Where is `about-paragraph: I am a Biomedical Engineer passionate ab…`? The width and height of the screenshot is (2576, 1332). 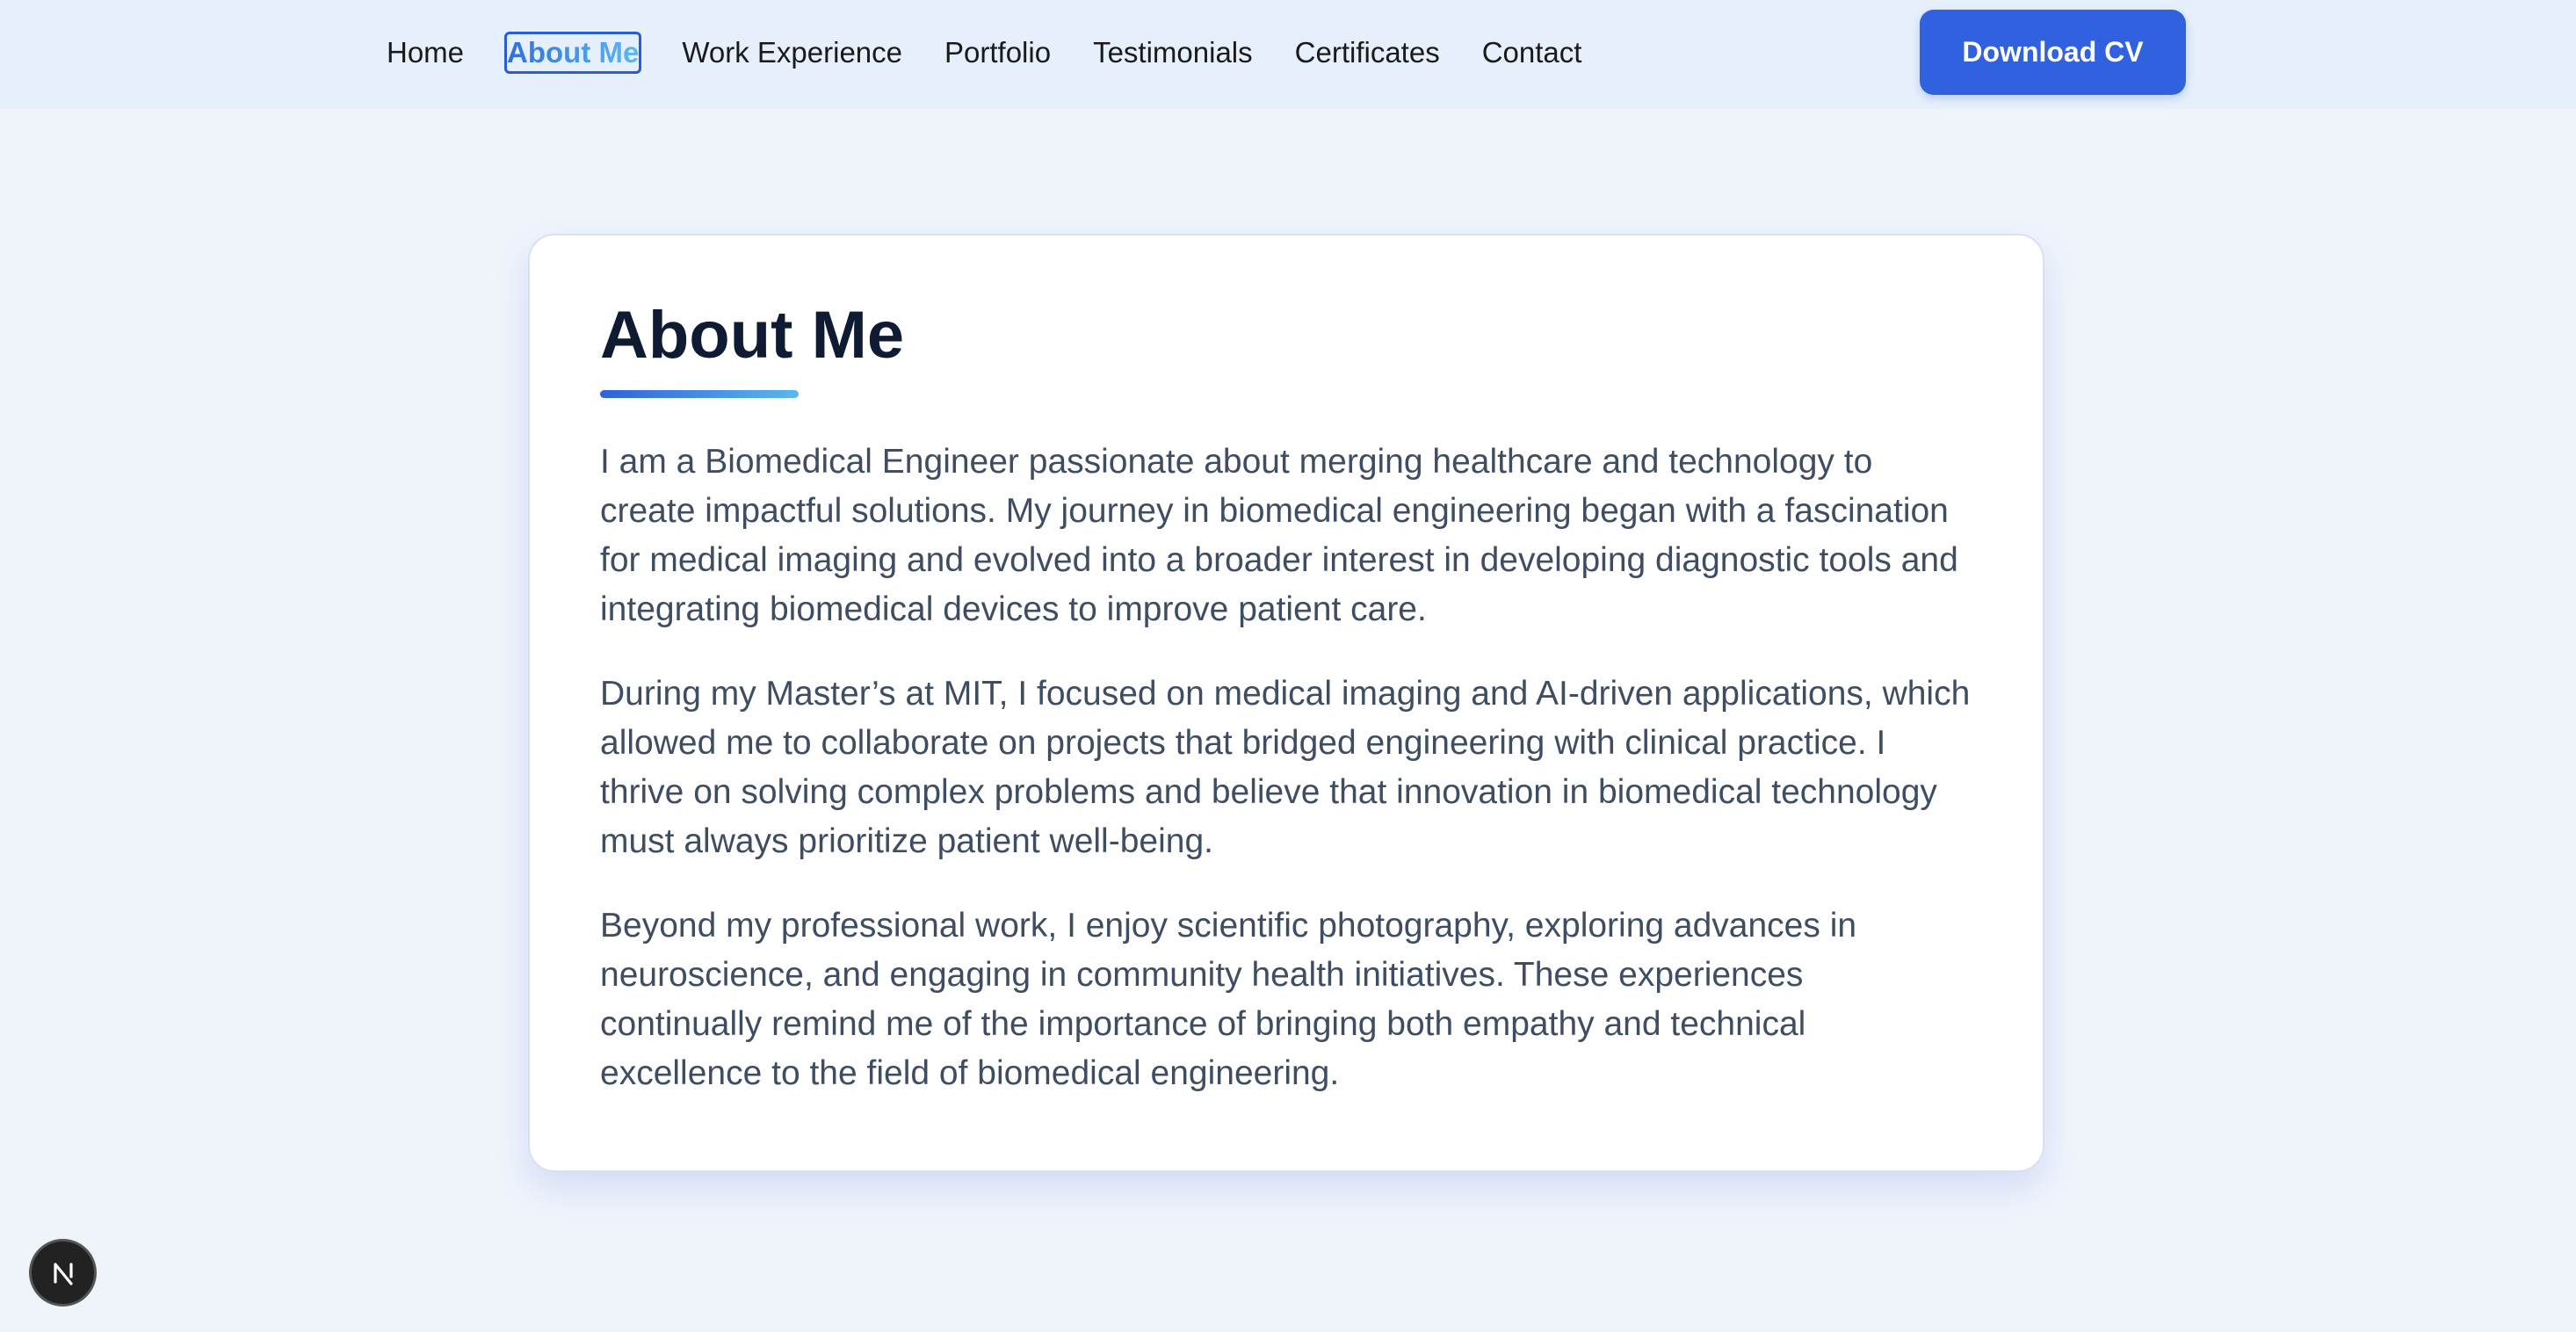 about-paragraph: I am a Biomedical Engineer passionate ab… is located at coordinates (1279, 535).